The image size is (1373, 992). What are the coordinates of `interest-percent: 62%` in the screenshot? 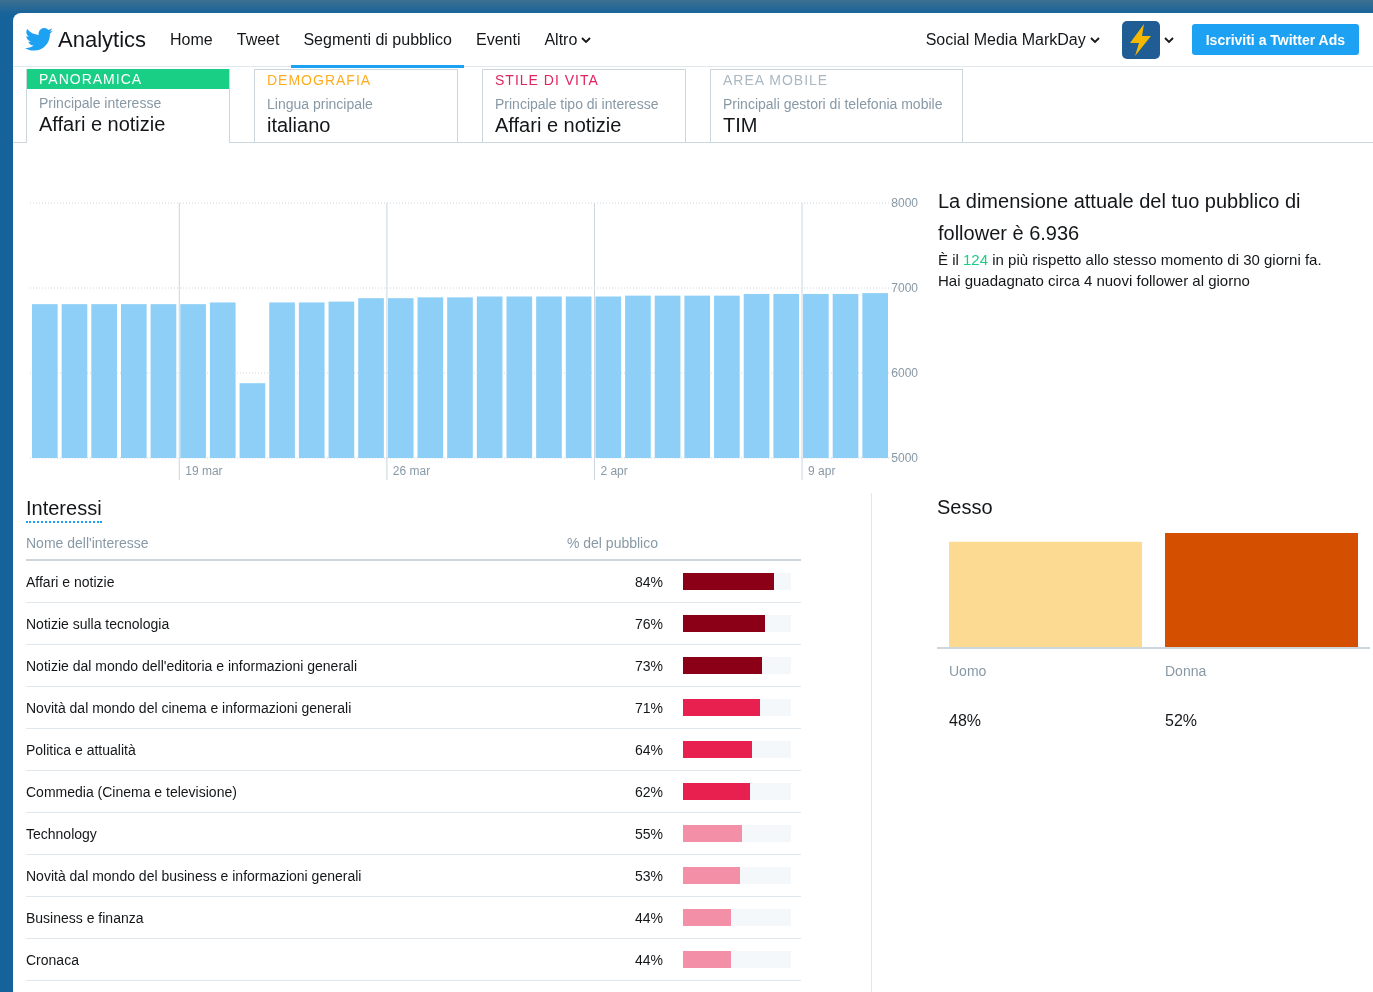 It's located at (648, 791).